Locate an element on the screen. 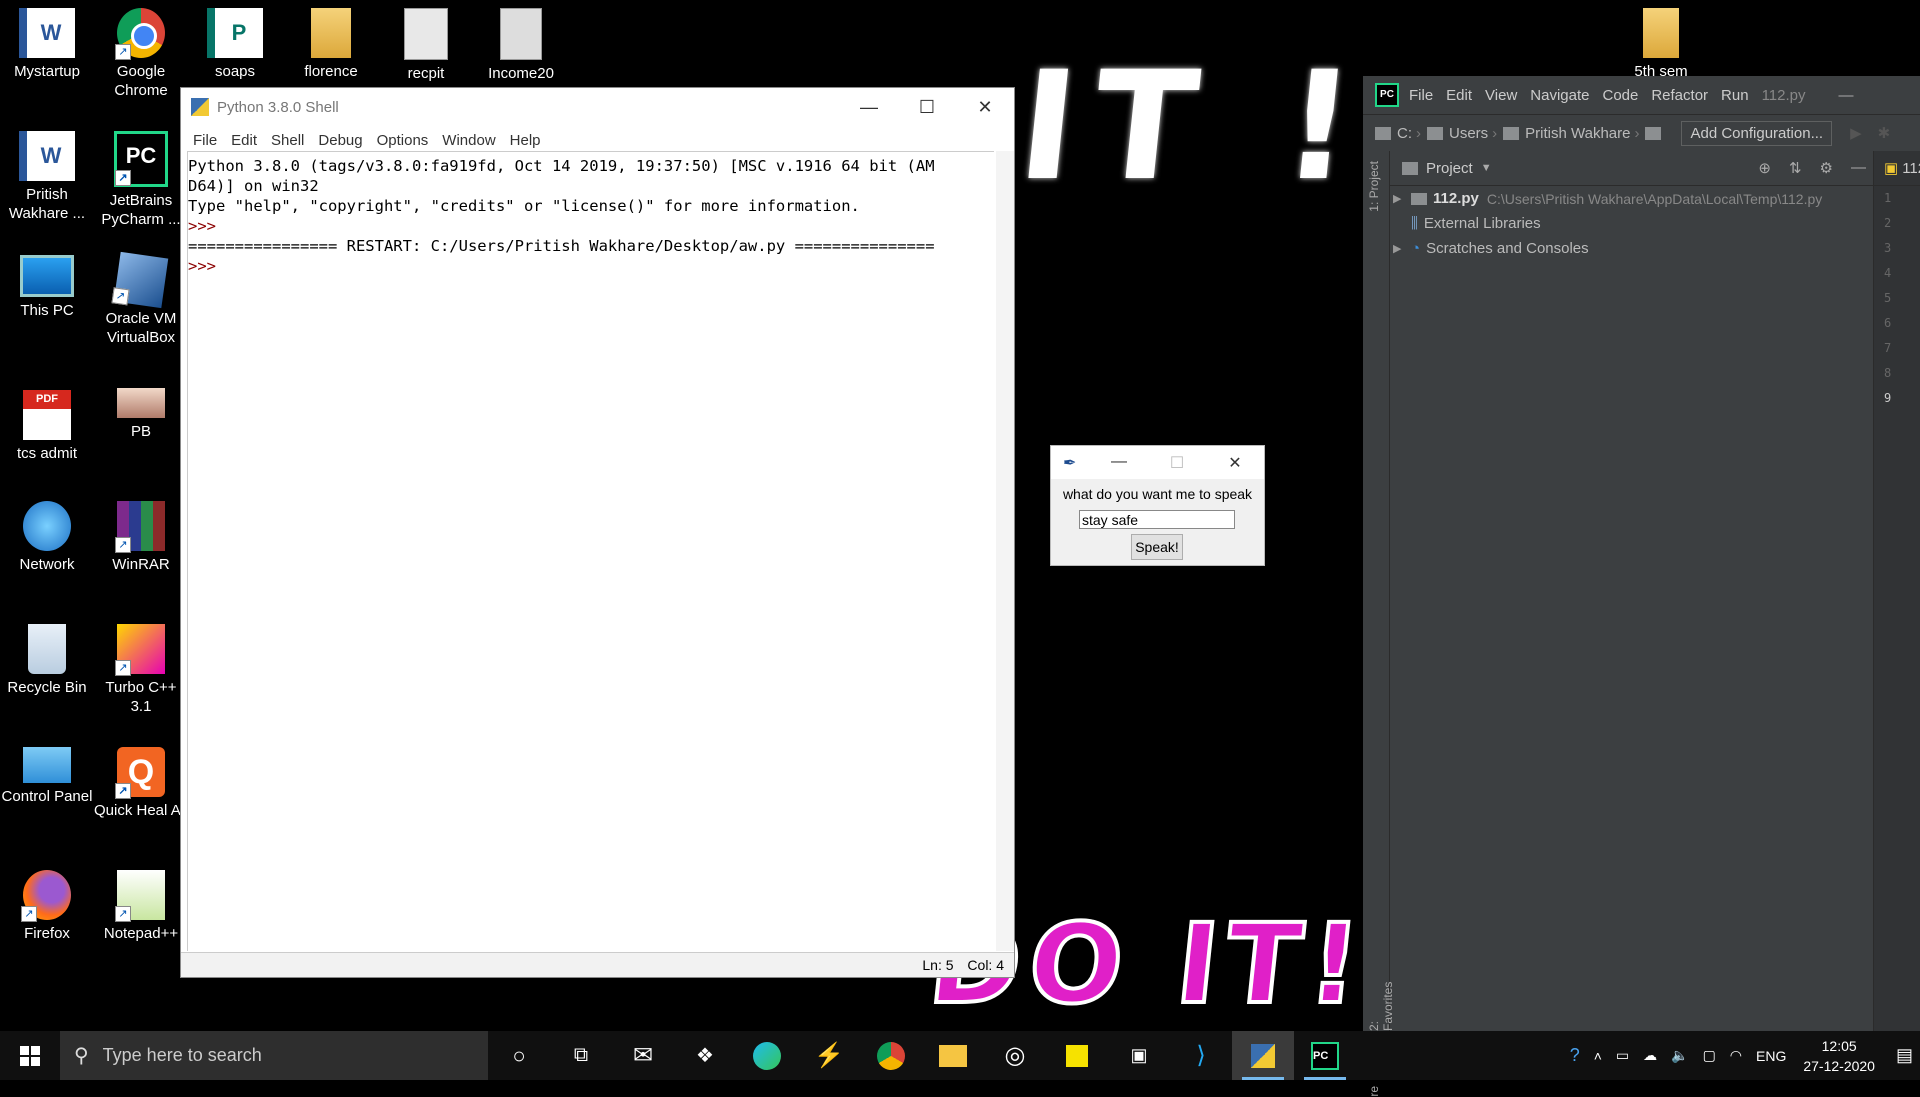 The image size is (1920, 1097). task-view-icon: ⧉ is located at coordinates (581, 1055).